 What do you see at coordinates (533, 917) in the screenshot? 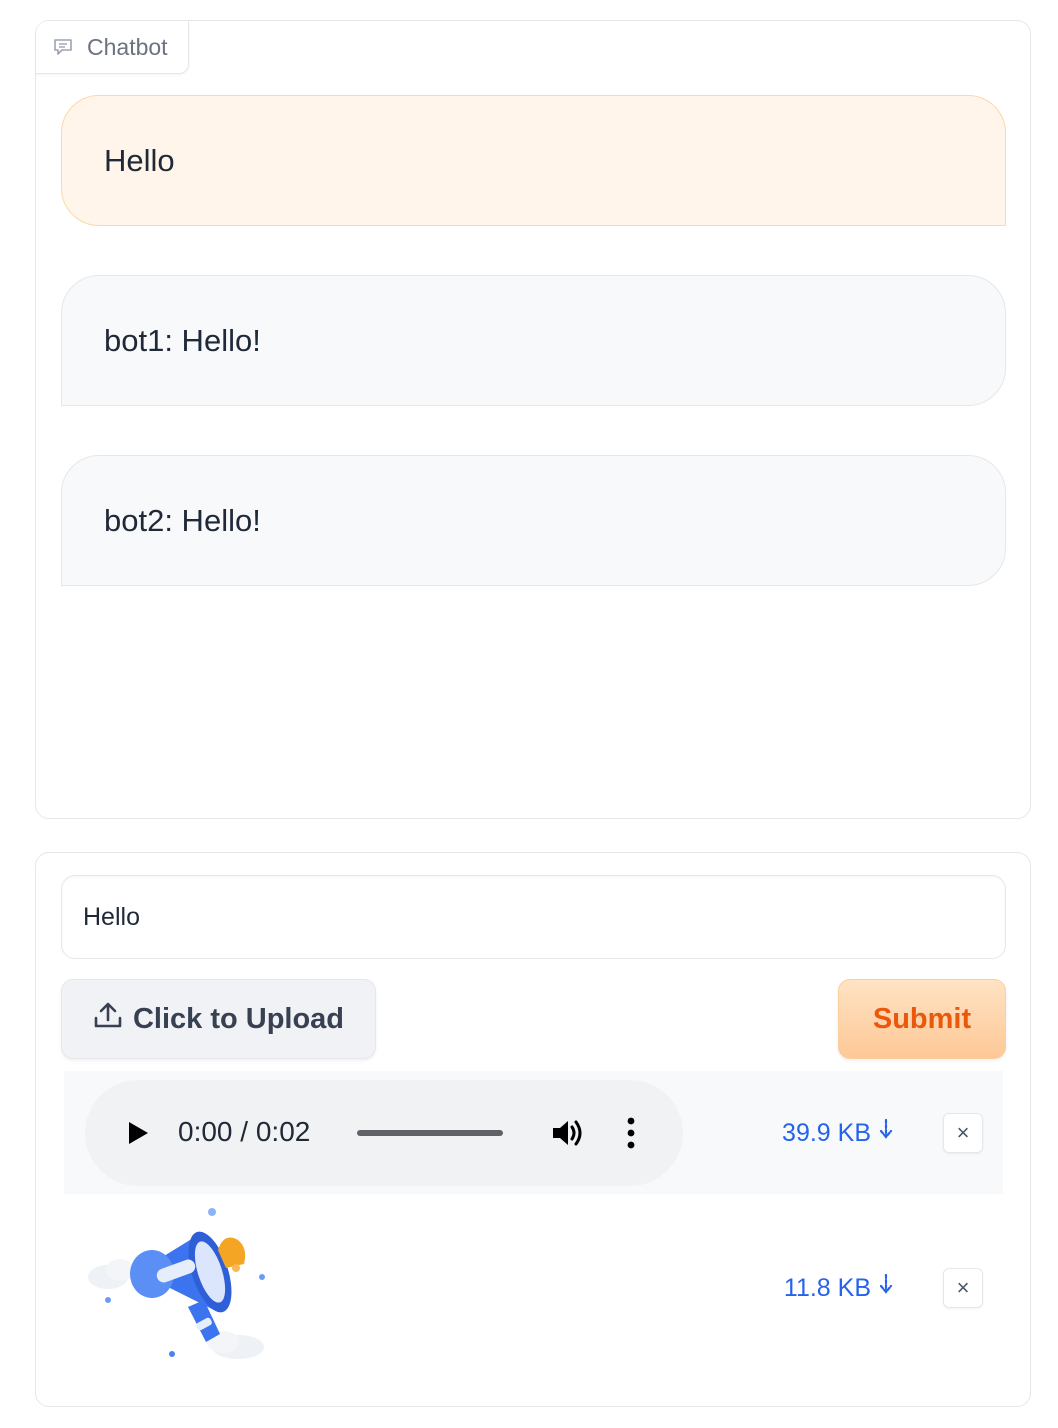
I see `message-input` at bounding box center [533, 917].